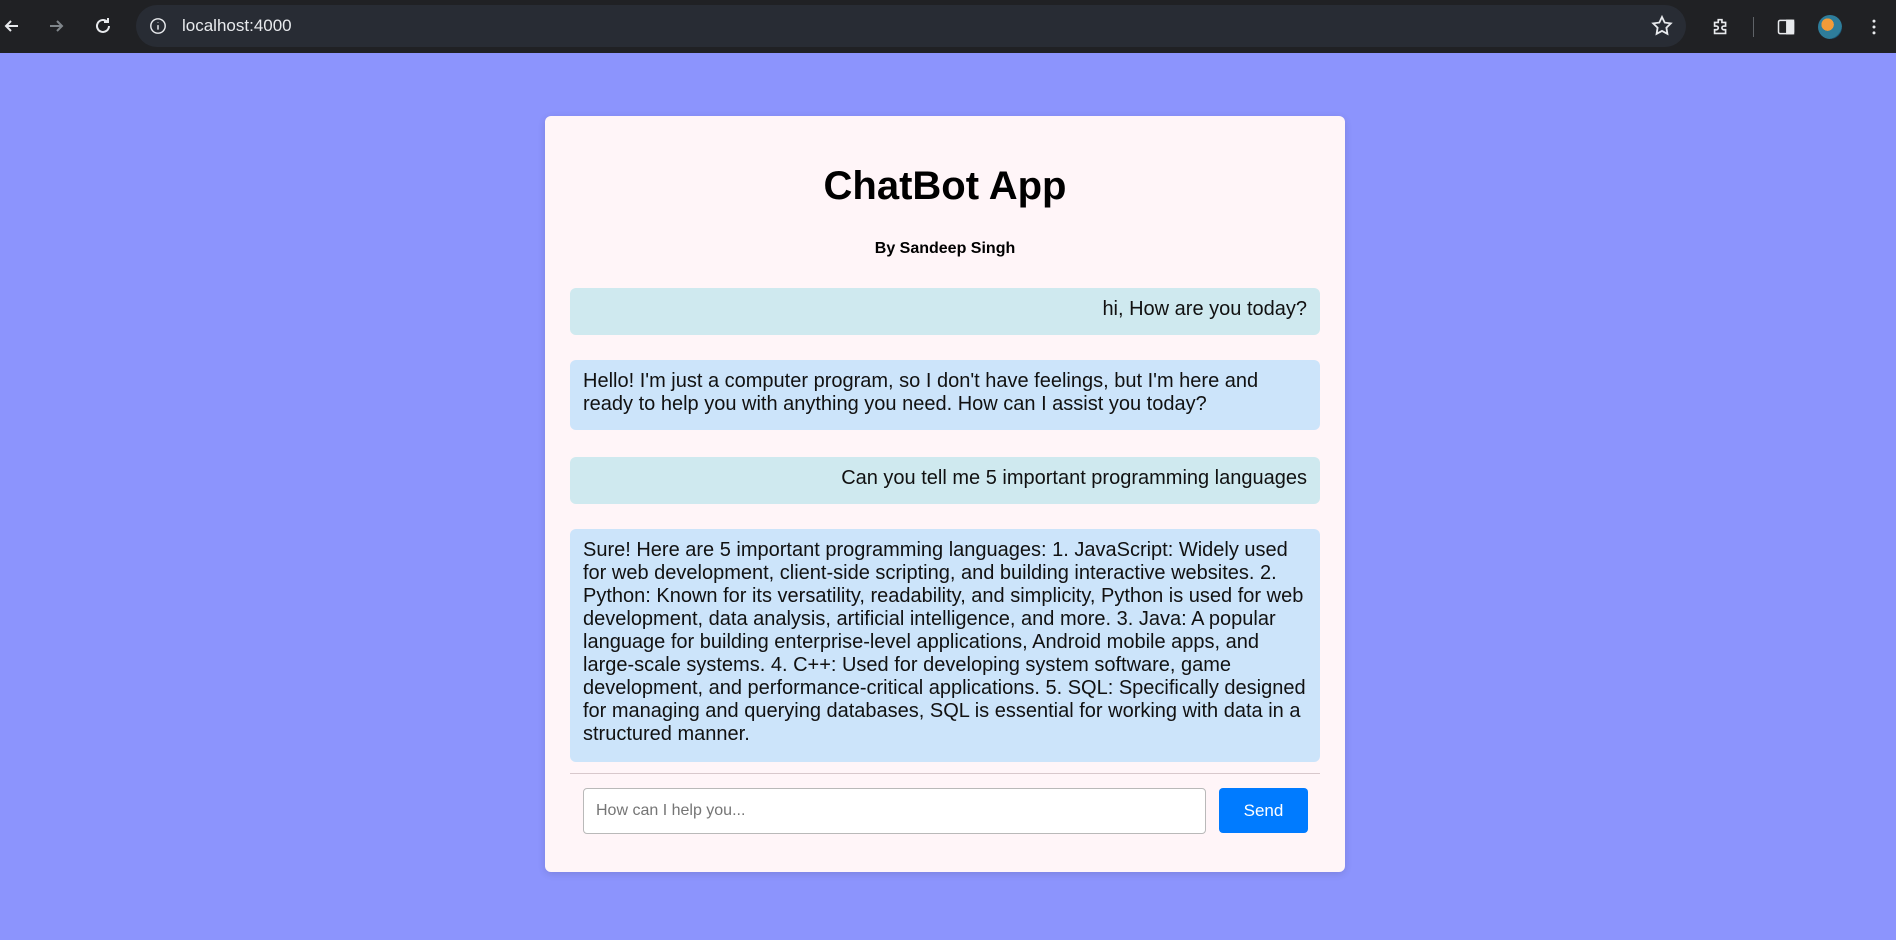  What do you see at coordinates (894, 811) in the screenshot?
I see `message-input` at bounding box center [894, 811].